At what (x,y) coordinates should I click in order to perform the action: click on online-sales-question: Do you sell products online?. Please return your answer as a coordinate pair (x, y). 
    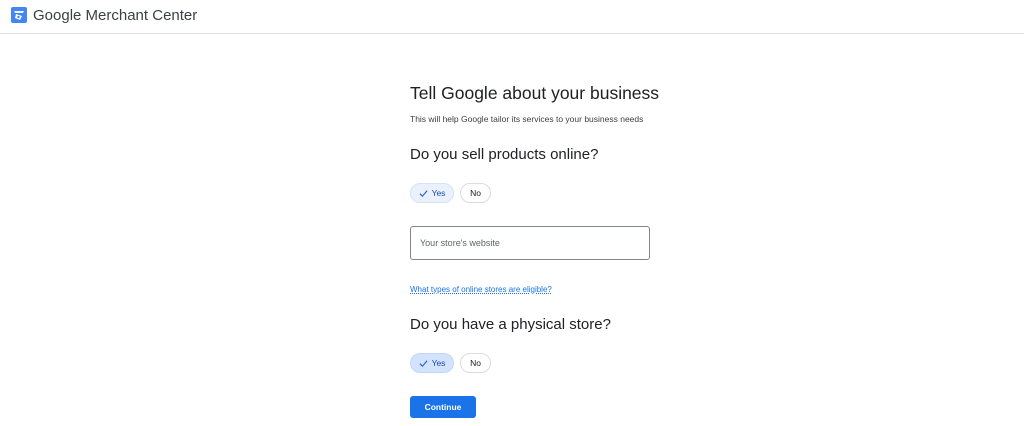
    Looking at the image, I should click on (504, 154).